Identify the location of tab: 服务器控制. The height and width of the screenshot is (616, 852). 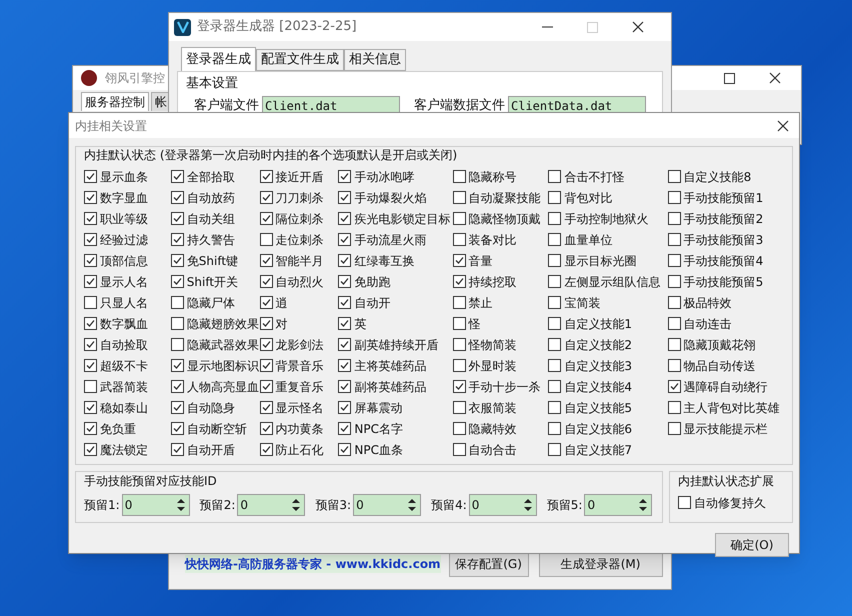
(115, 101).